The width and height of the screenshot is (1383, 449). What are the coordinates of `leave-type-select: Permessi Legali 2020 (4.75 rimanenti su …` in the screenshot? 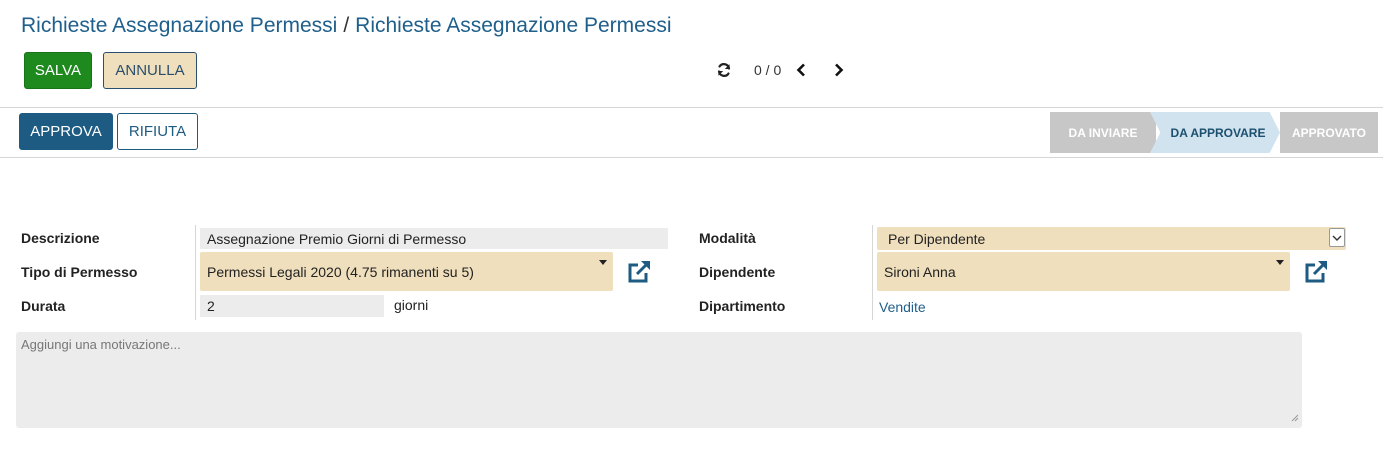 It's located at (406, 271).